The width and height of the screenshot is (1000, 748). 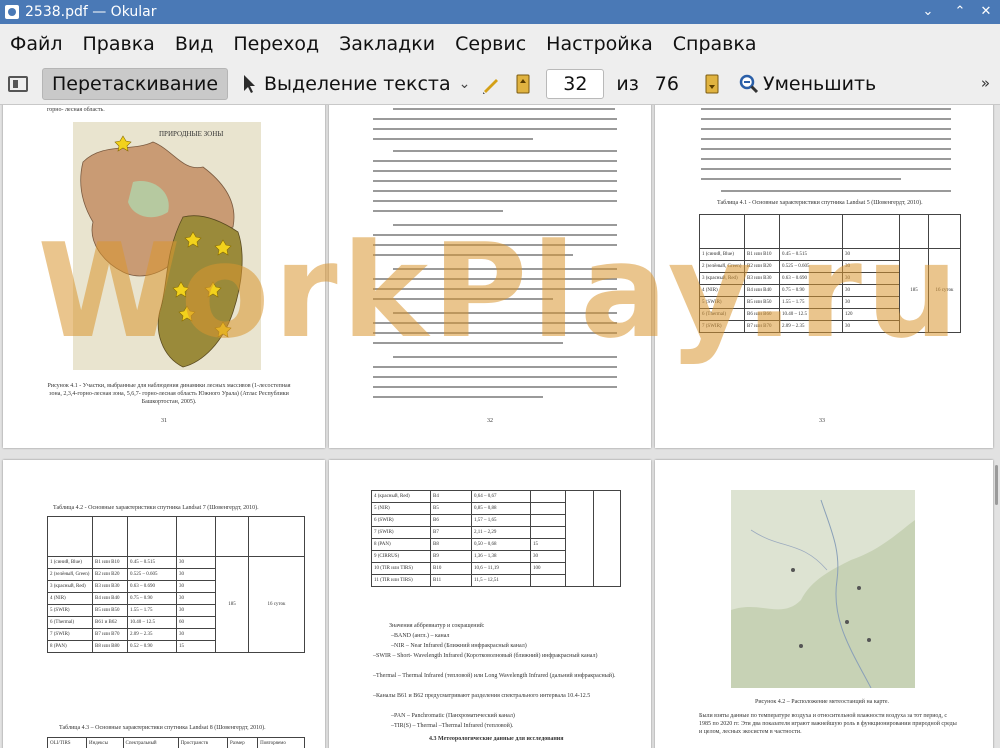 I want to click on menu-go: Переход, so click(x=276, y=44).